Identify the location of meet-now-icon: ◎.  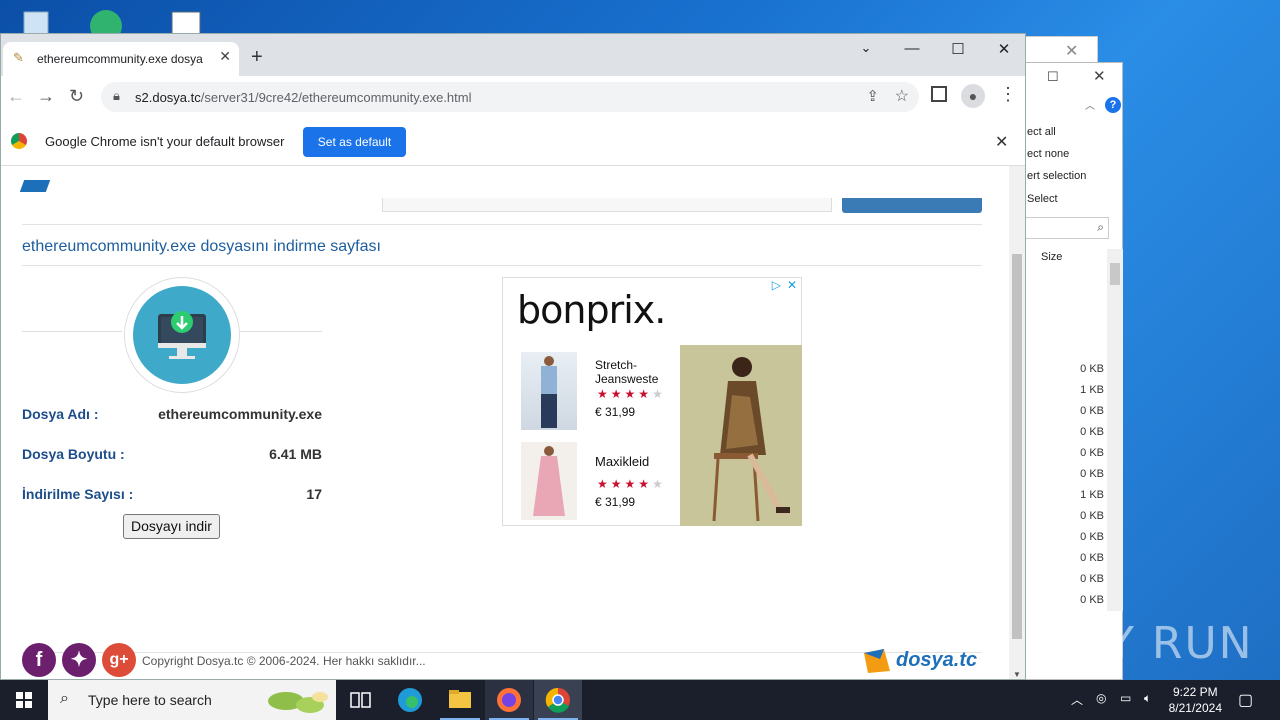
(1101, 698).